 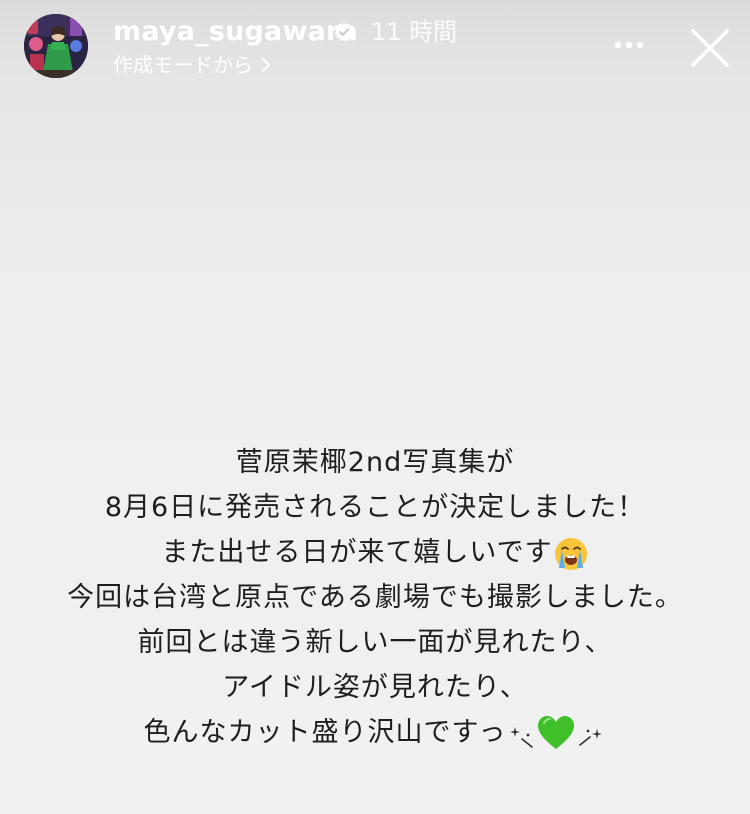 I want to click on story-line: 今回は台湾と原点である劇場でも撮影しました。, so click(x=375, y=597).